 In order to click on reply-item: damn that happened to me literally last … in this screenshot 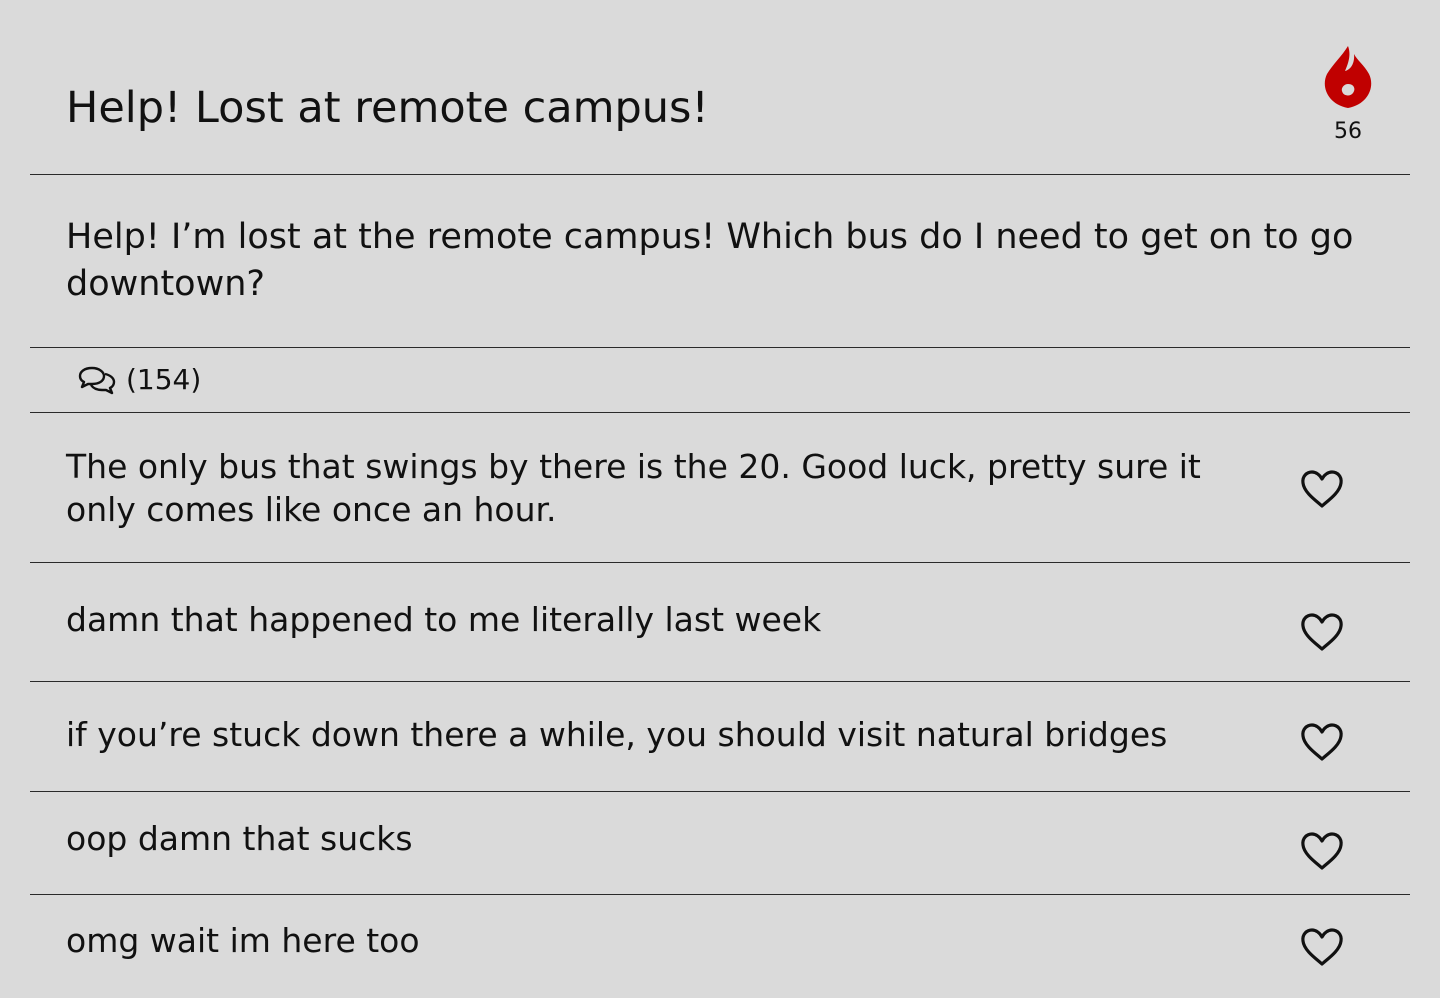, I will do `click(720, 622)`.